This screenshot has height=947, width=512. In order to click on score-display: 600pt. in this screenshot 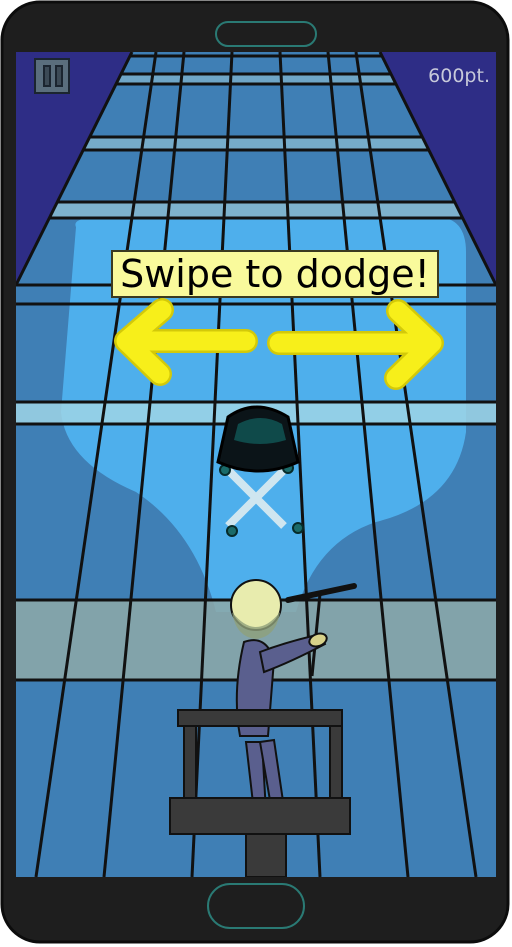, I will do `click(459, 76)`.